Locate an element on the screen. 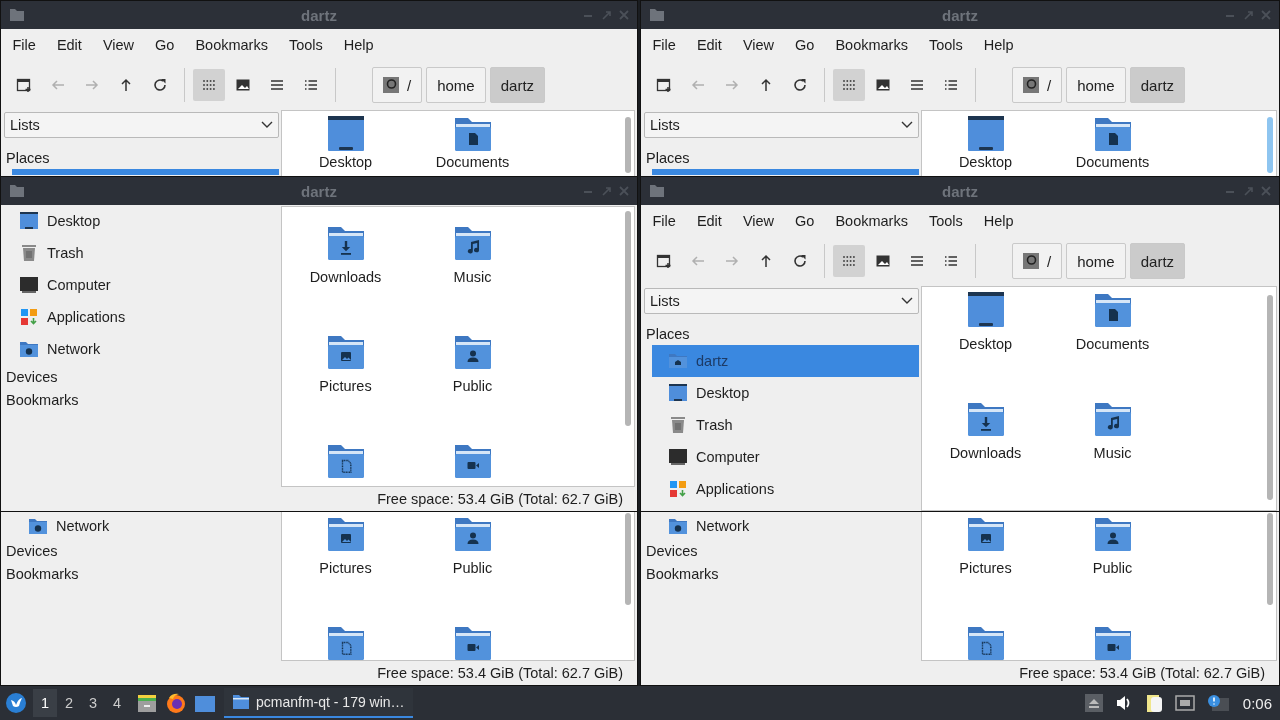 The height and width of the screenshot is (720, 1280). clock: 0:06 is located at coordinates (1257, 703).